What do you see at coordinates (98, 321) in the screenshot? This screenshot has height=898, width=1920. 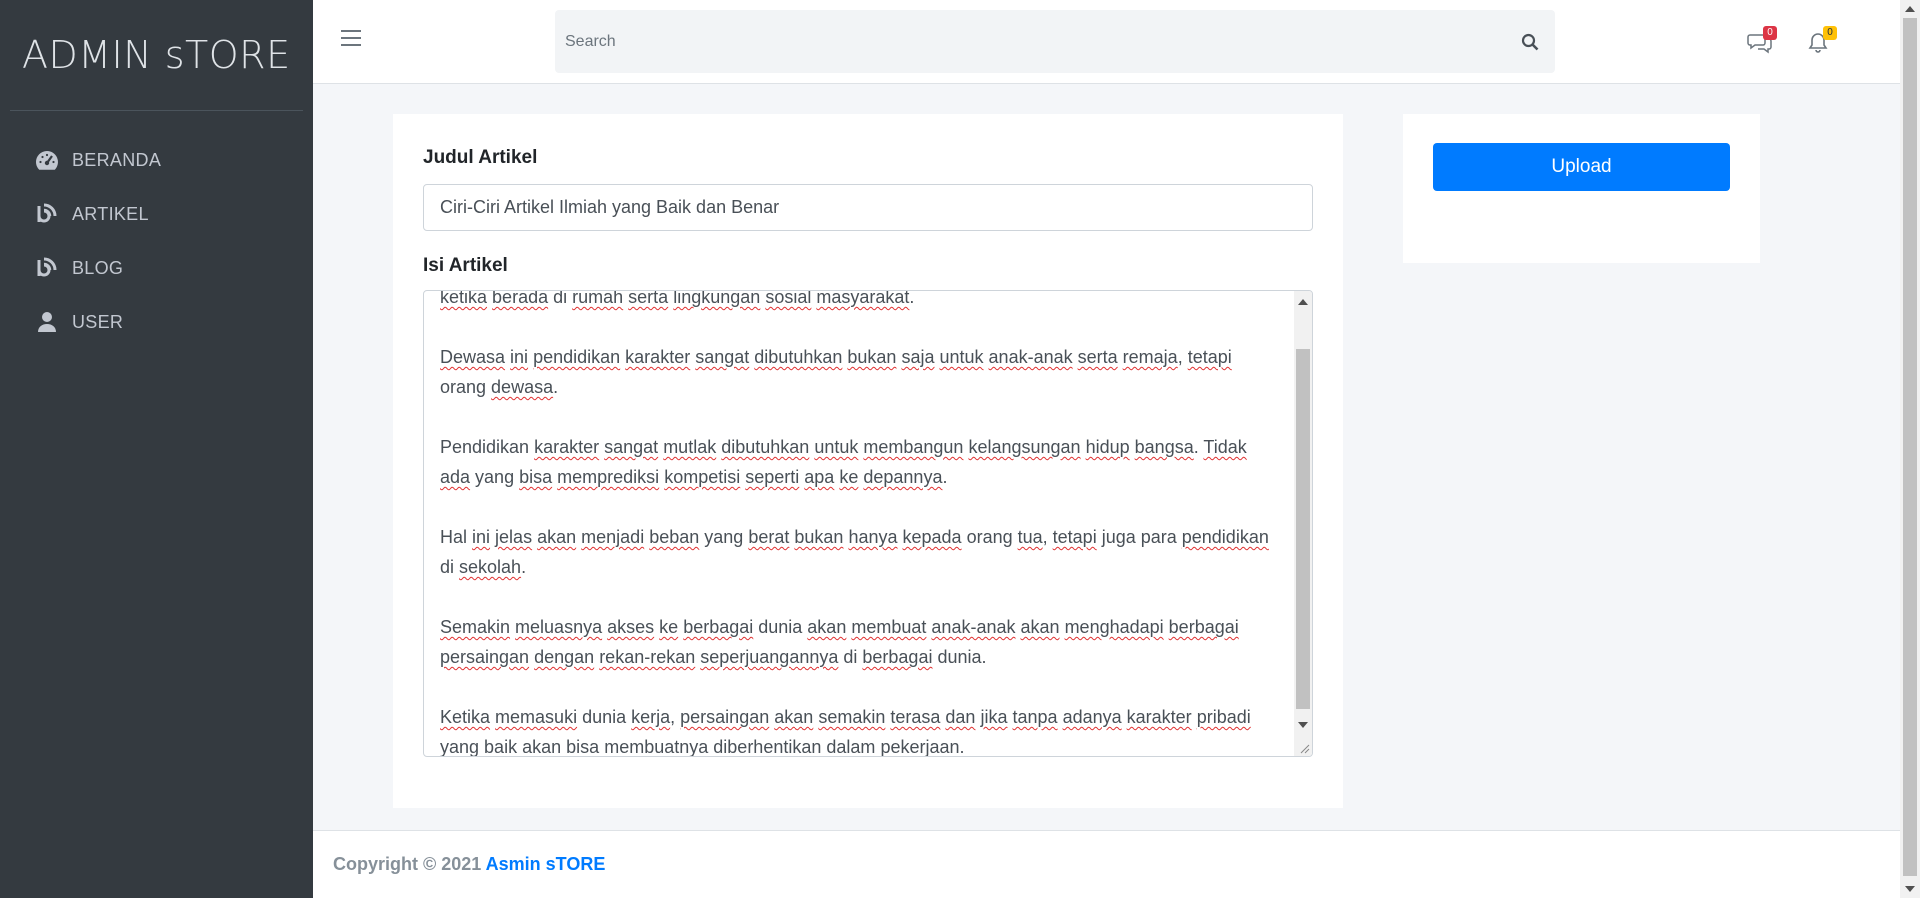 I see `sidebar-item-label: USER` at bounding box center [98, 321].